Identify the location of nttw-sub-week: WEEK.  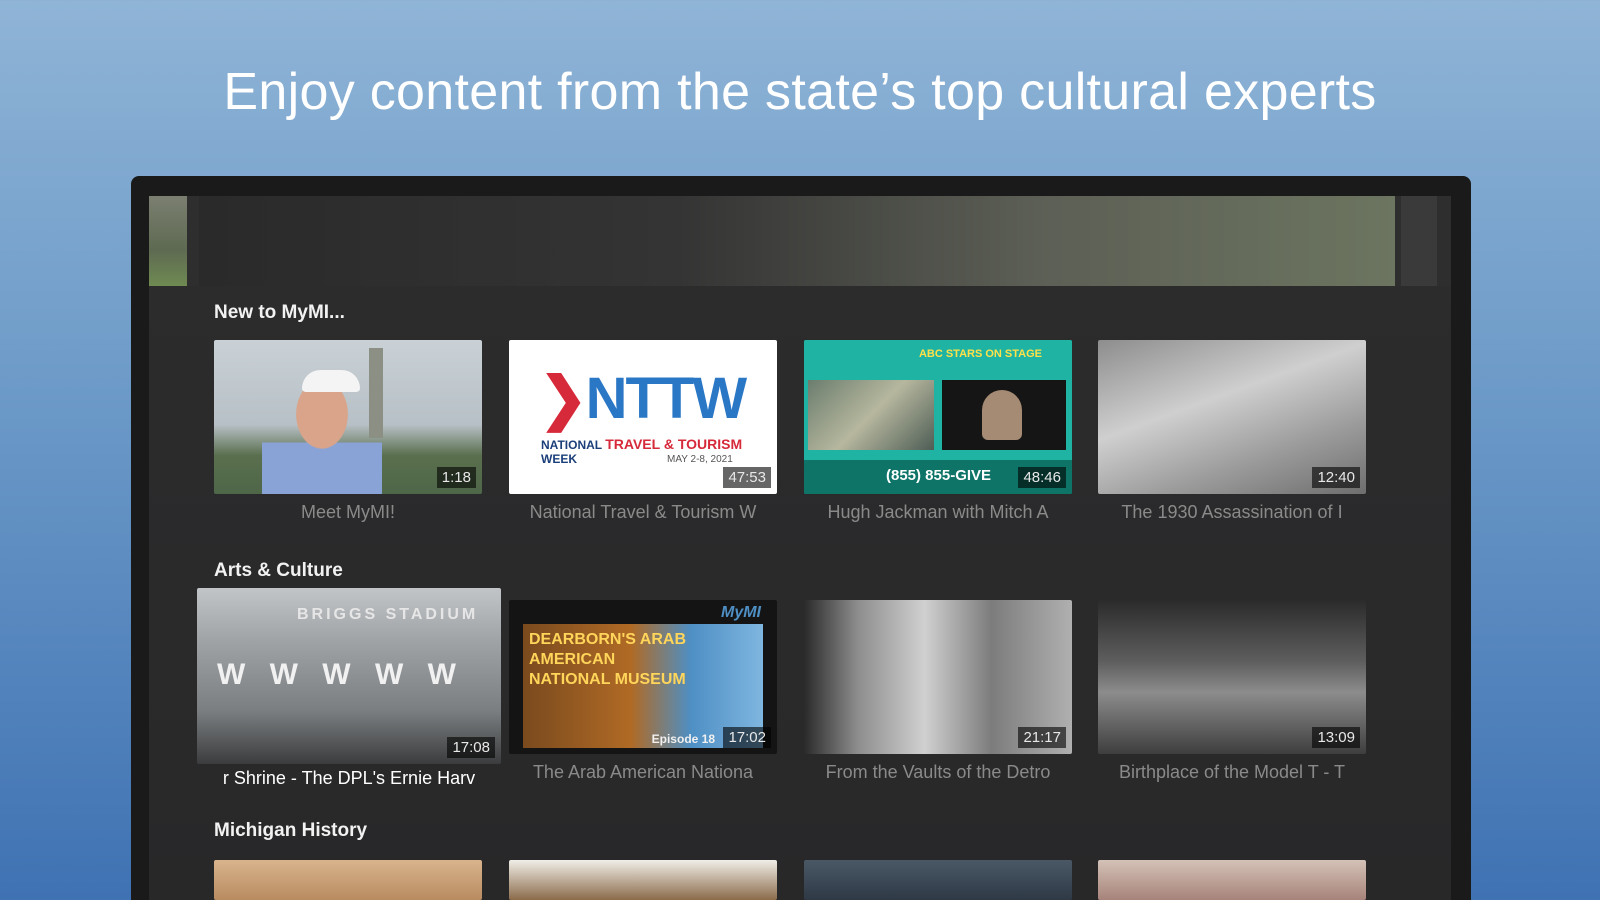
(559, 459).